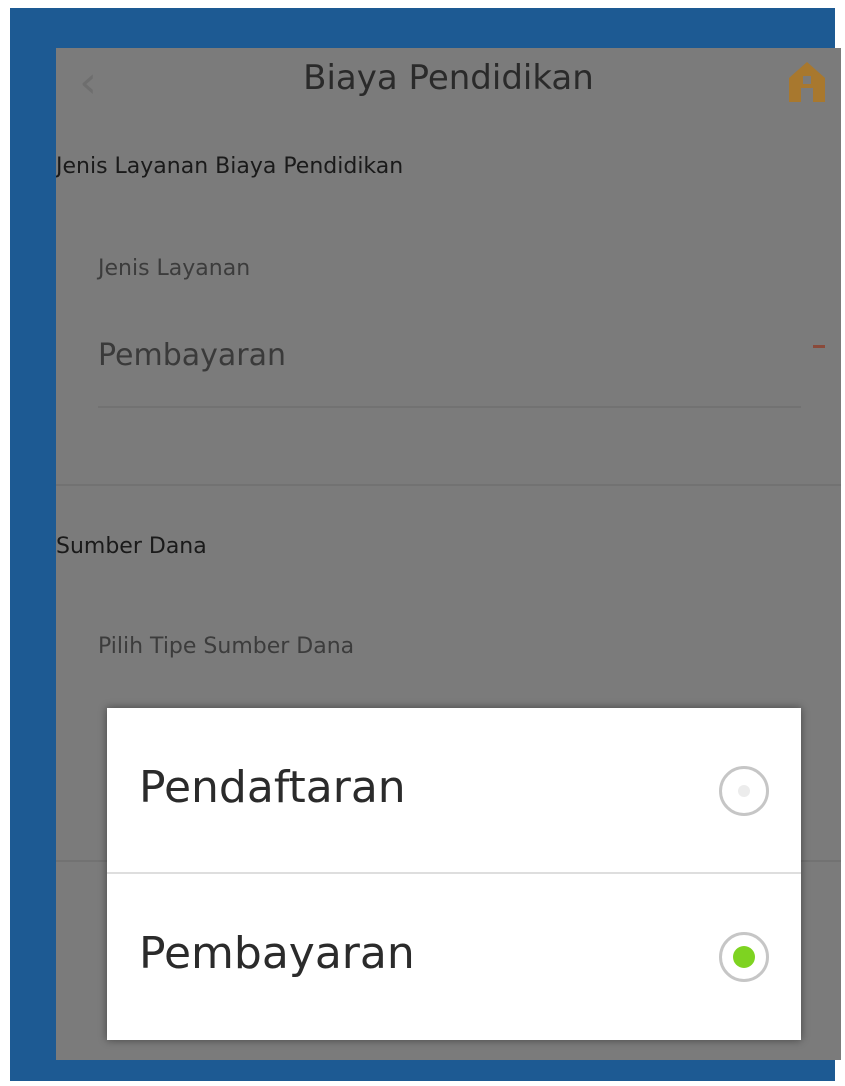 The image size is (845, 1086). What do you see at coordinates (230, 166) in the screenshot?
I see `section-title-service: Jenis Layanan Biaya Pendidikan` at bounding box center [230, 166].